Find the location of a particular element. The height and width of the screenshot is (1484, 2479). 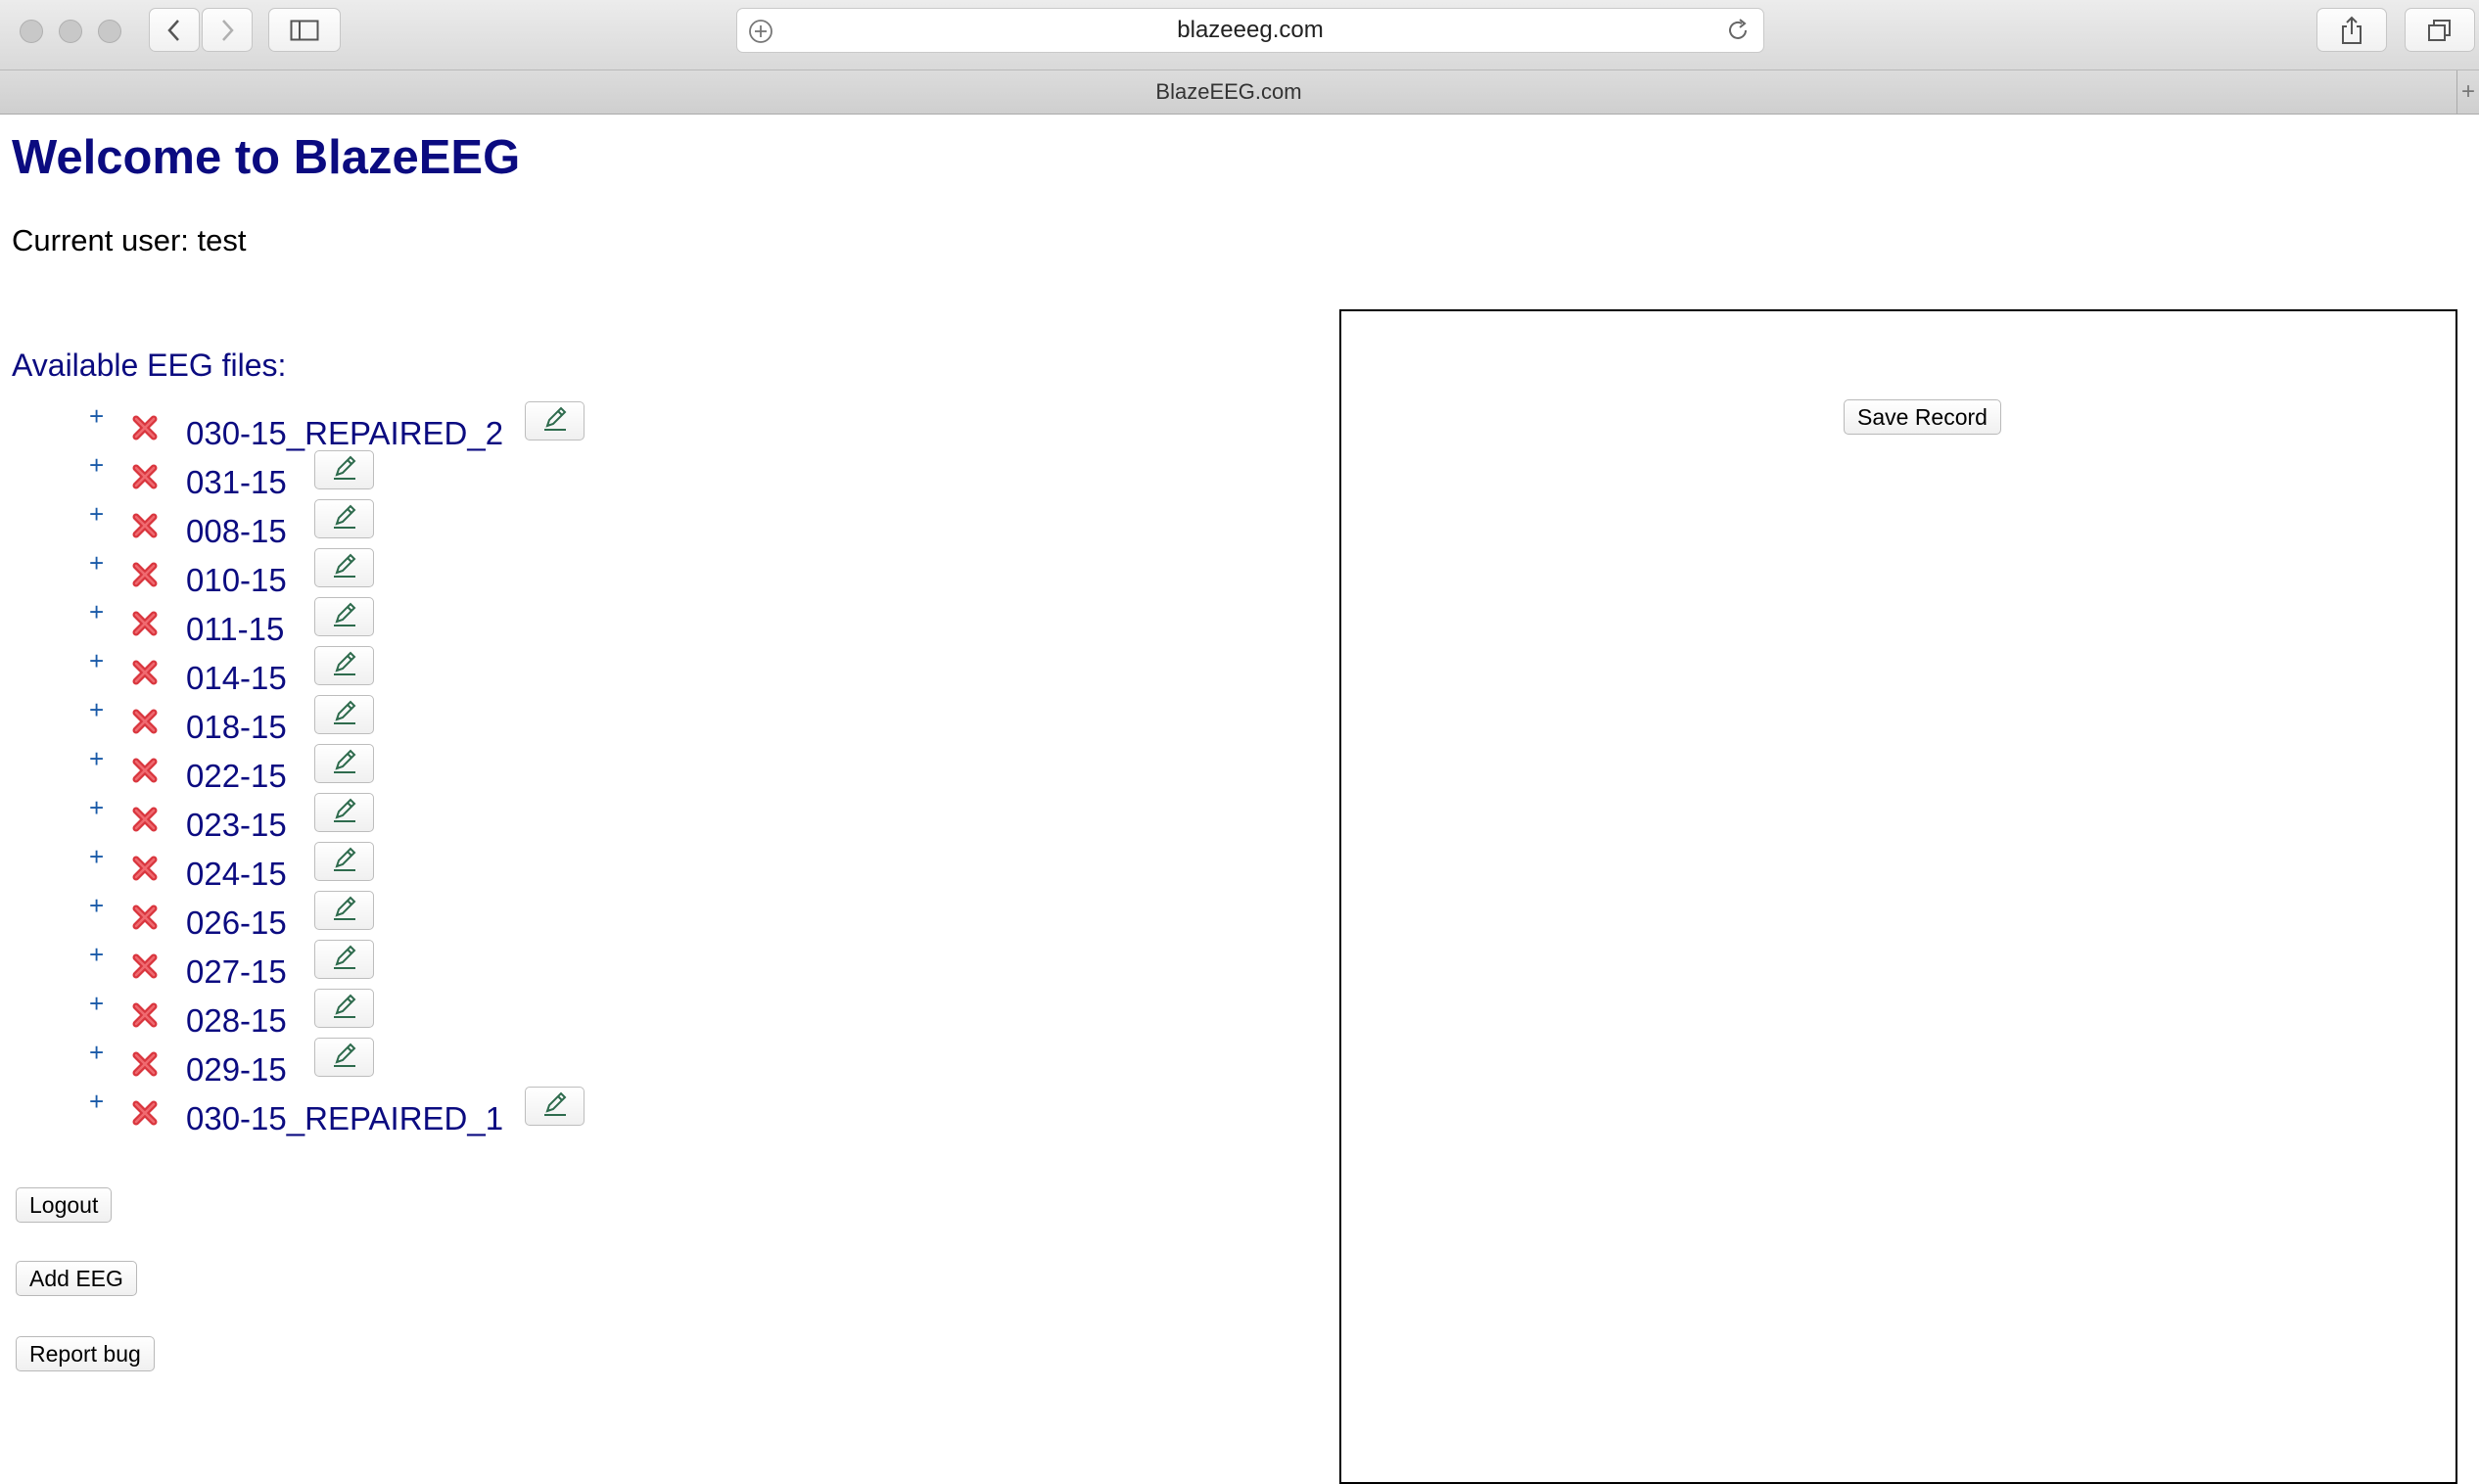

back-button is located at coordinates (175, 30).